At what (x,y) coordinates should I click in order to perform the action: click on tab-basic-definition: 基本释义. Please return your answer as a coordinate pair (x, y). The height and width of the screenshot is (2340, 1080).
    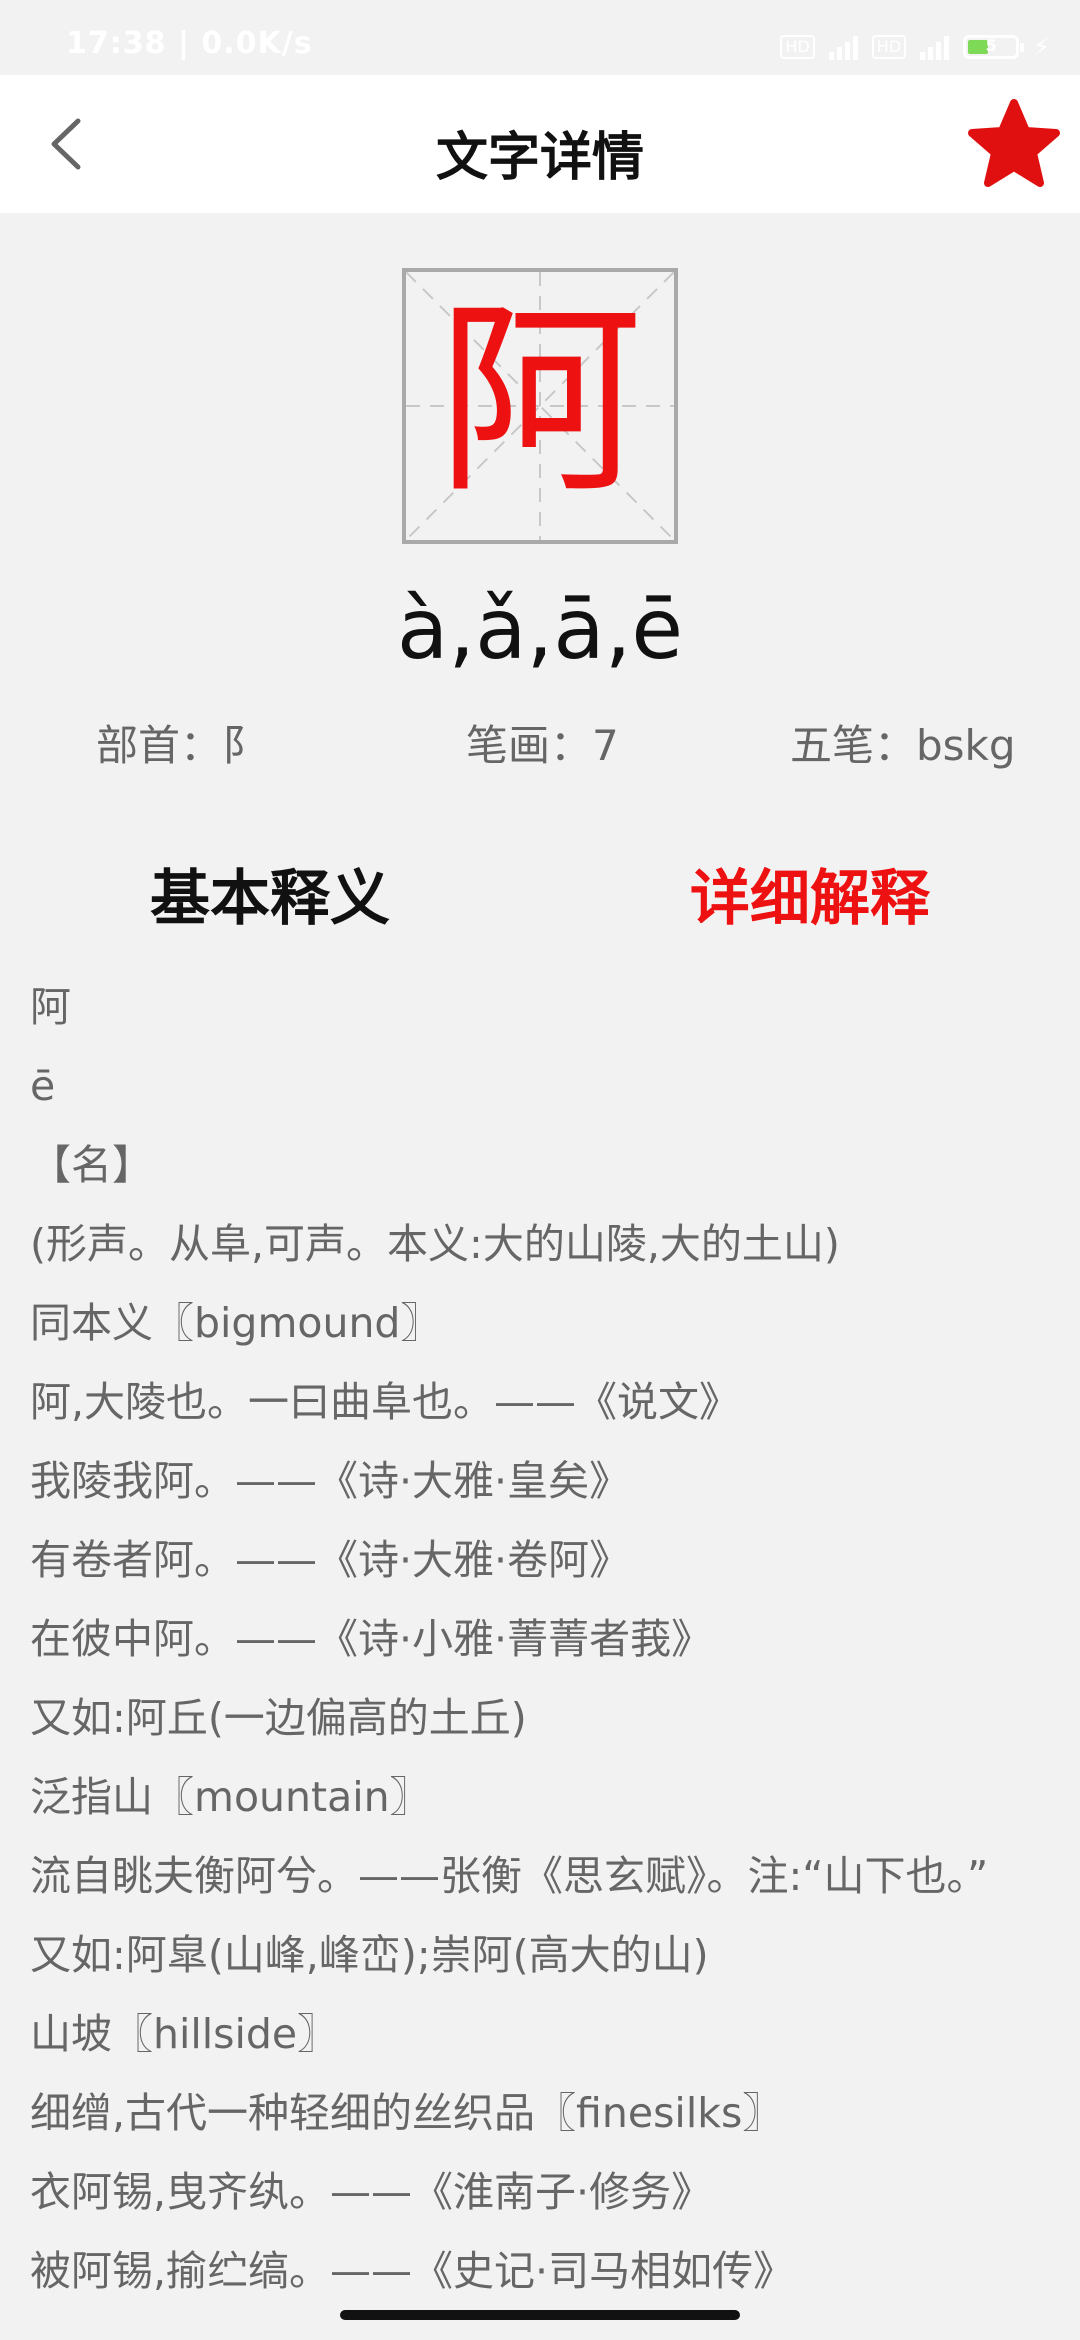
    Looking at the image, I should click on (270, 893).